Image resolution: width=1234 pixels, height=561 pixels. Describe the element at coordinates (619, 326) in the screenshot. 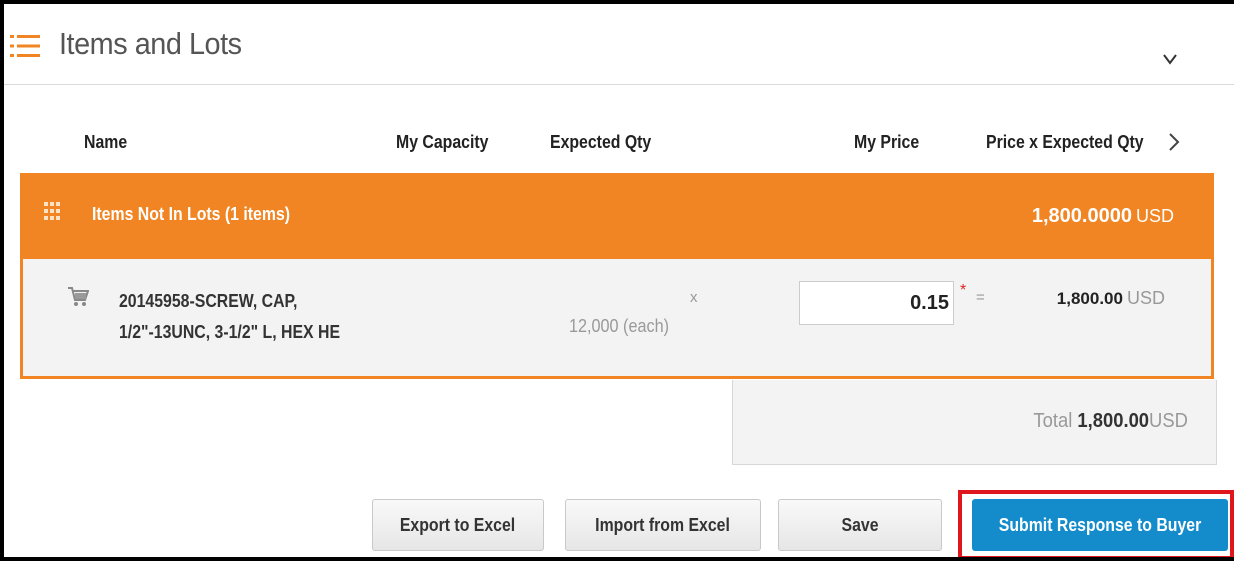

I see `item-expected-qty: 12,000 (each)` at that location.